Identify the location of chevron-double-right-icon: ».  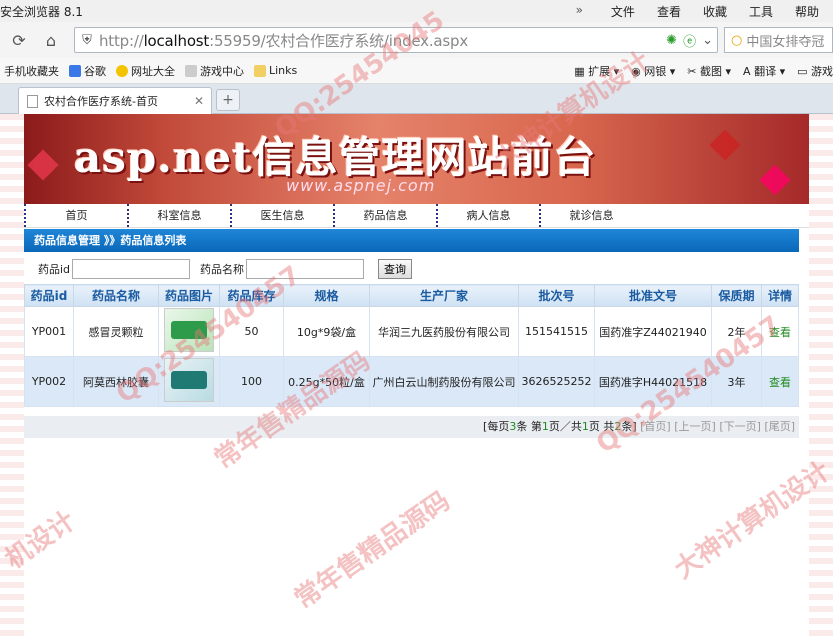
(579, 11).